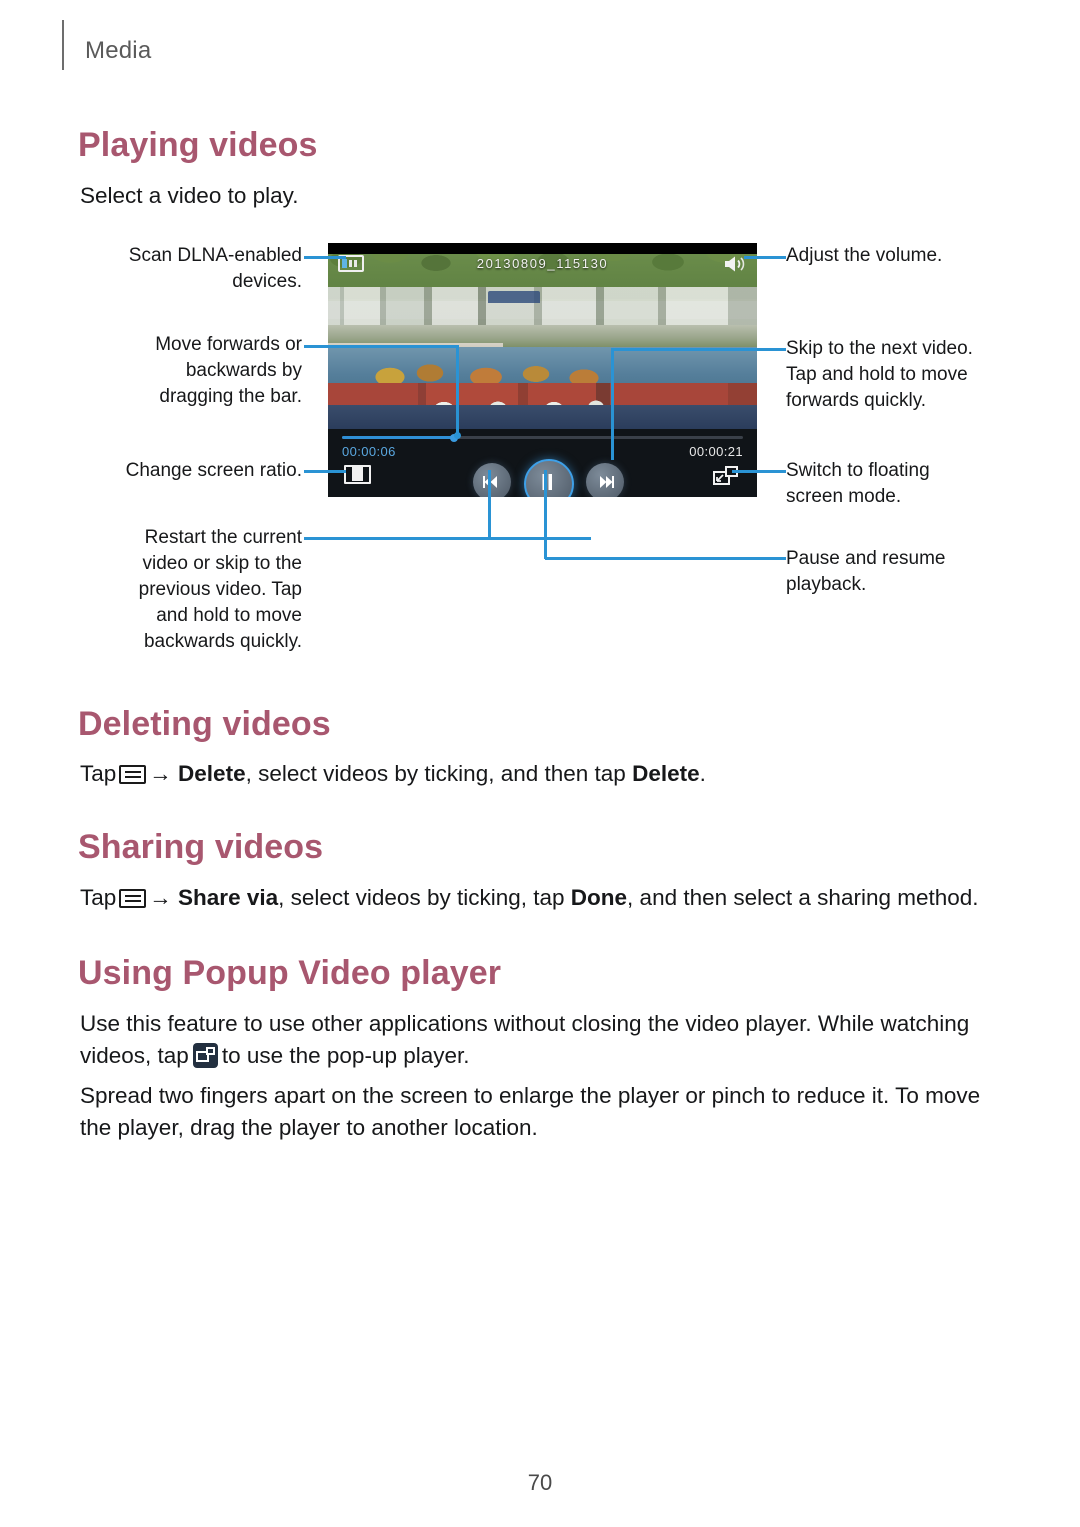 The image size is (1080, 1527). What do you see at coordinates (765, 257) in the screenshot?
I see `callout-line-volume` at bounding box center [765, 257].